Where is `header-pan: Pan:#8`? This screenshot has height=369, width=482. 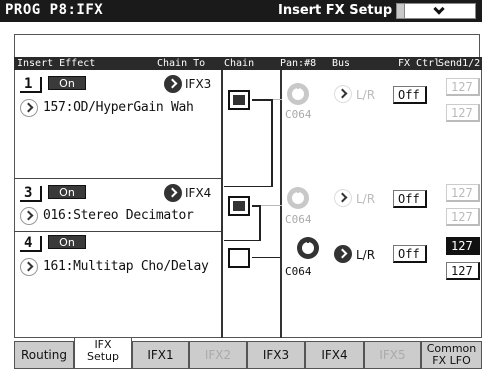
header-pan: Pan:#8 is located at coordinates (298, 63).